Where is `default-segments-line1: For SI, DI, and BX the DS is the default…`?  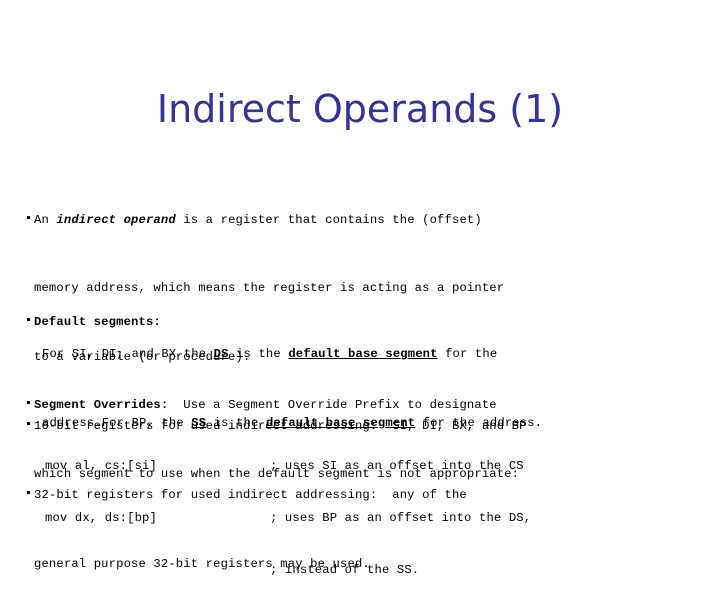 default-segments-line1: For SI, DI, and BX the DS is the default… is located at coordinates (292, 354).